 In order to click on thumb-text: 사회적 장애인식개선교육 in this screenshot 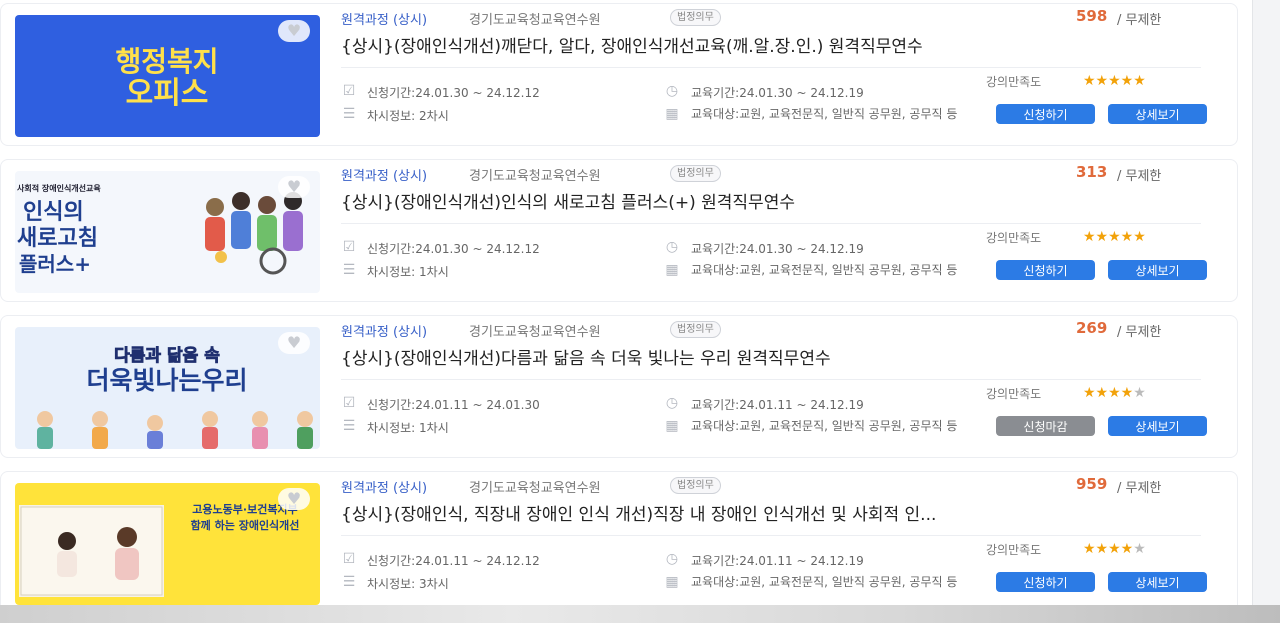, I will do `click(59, 188)`.